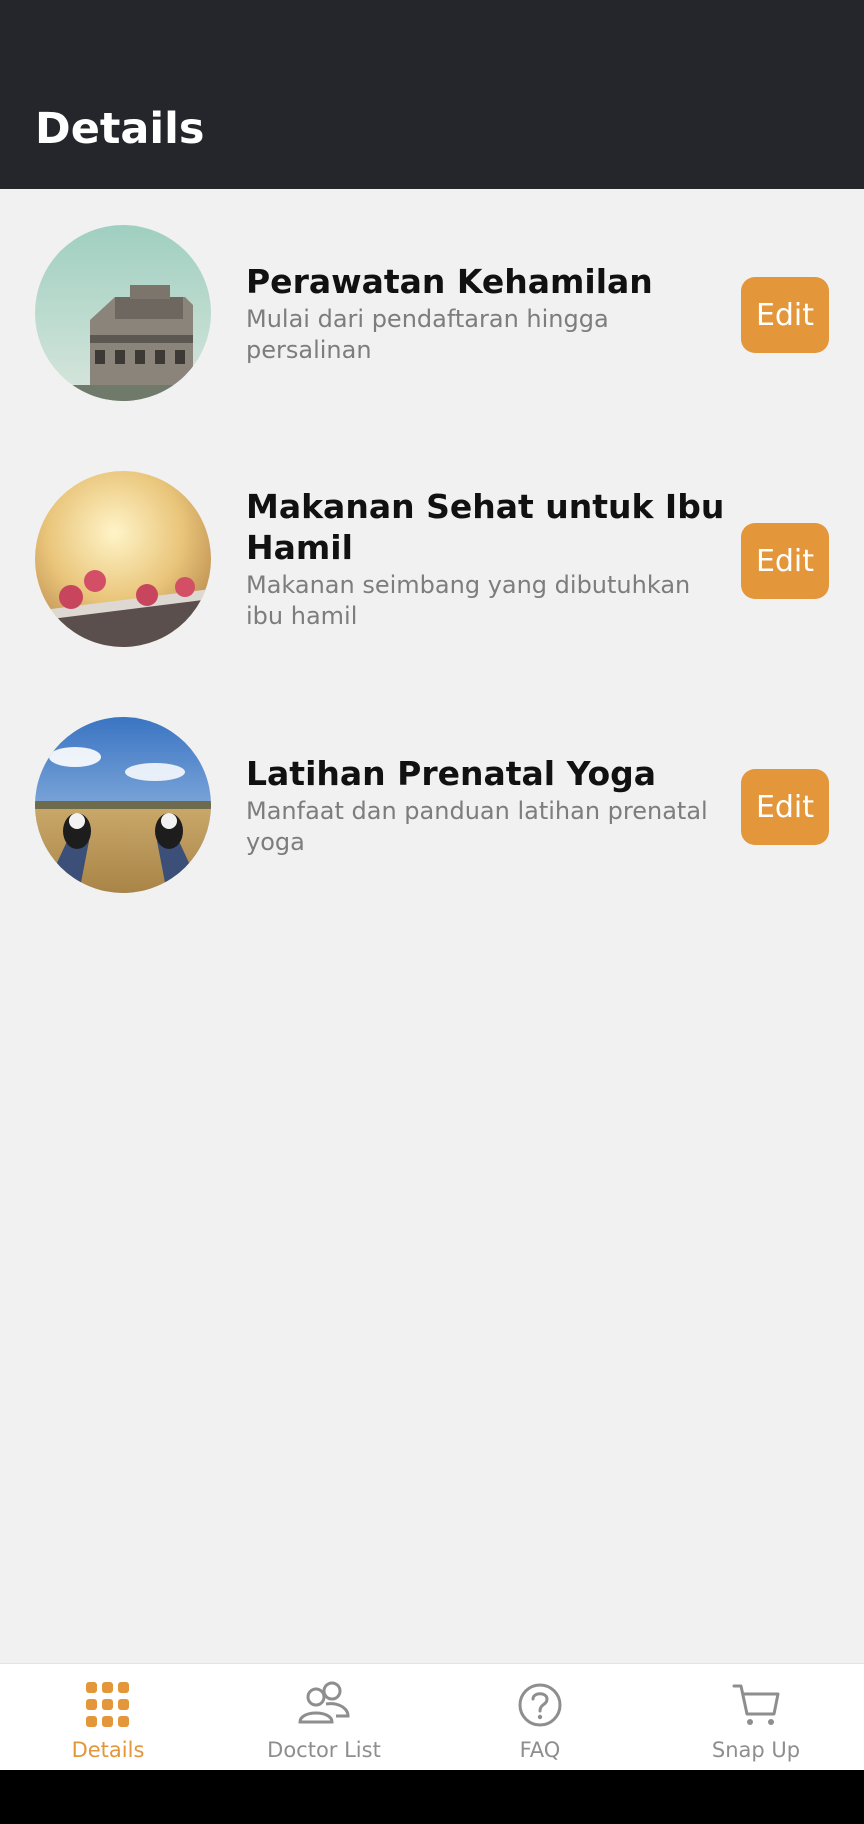 Image resolution: width=864 pixels, height=1824 pixels. I want to click on tab-label: FAQ, so click(540, 1750).